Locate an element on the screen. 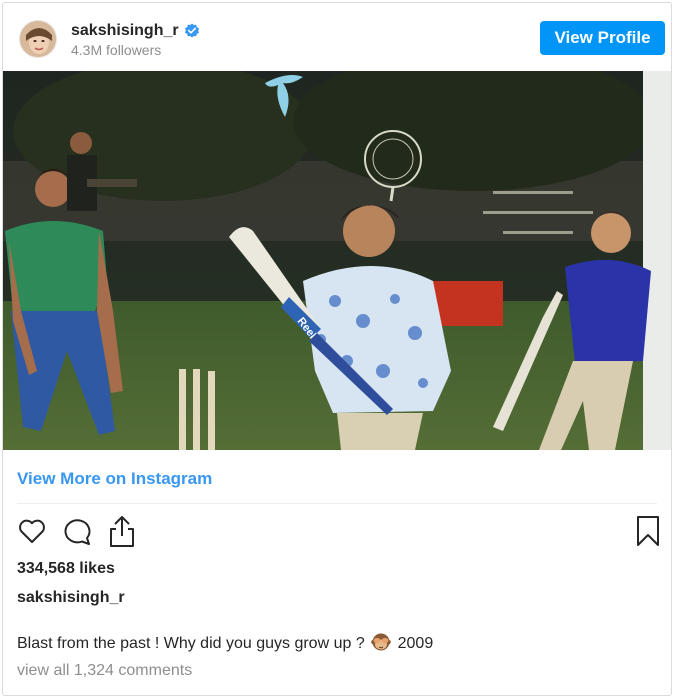 The width and height of the screenshot is (688, 700). bookmark-icon is located at coordinates (648, 531).